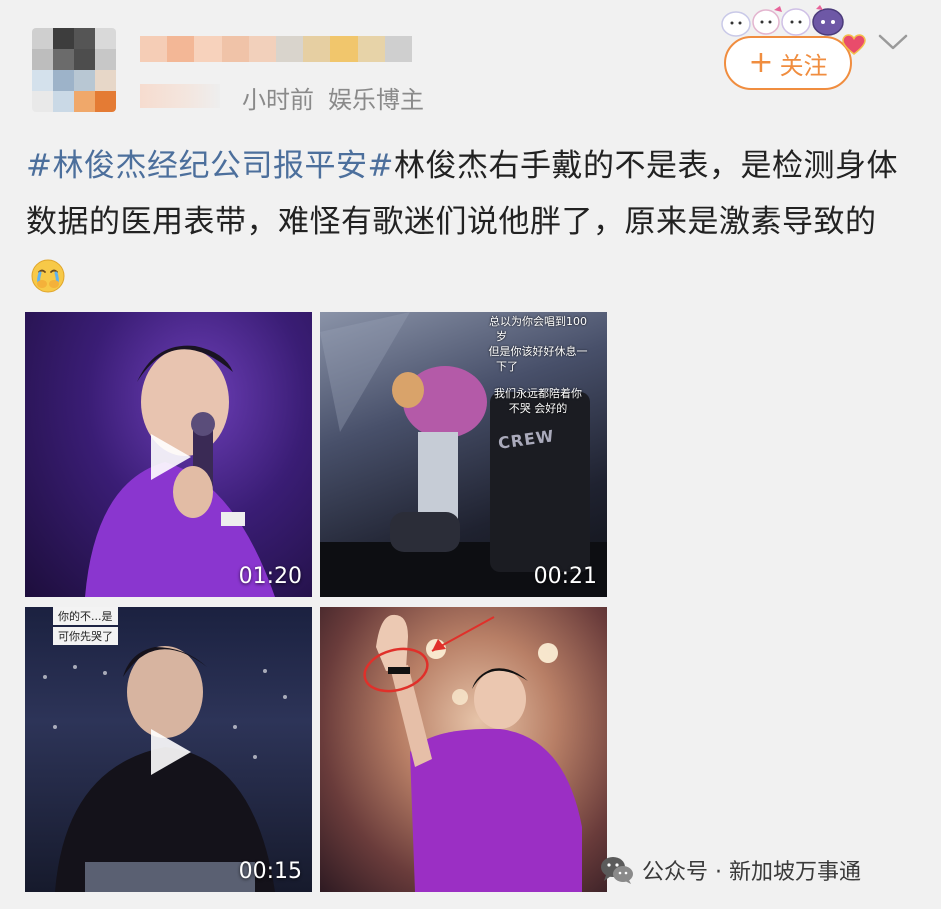  I want to click on video-duration: 00:15, so click(270, 871).